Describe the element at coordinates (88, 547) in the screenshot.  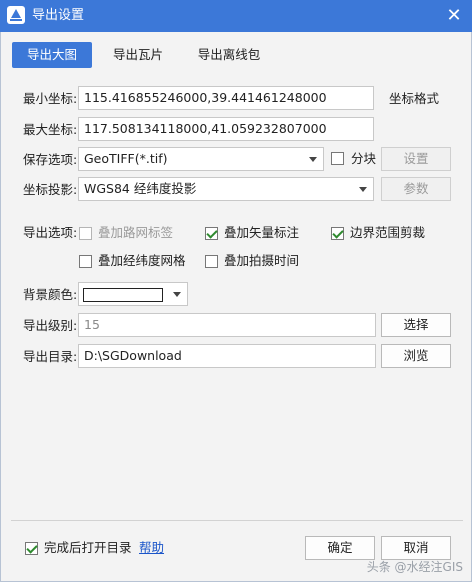
I see `open-dir-label: 完成后打开目录` at that location.